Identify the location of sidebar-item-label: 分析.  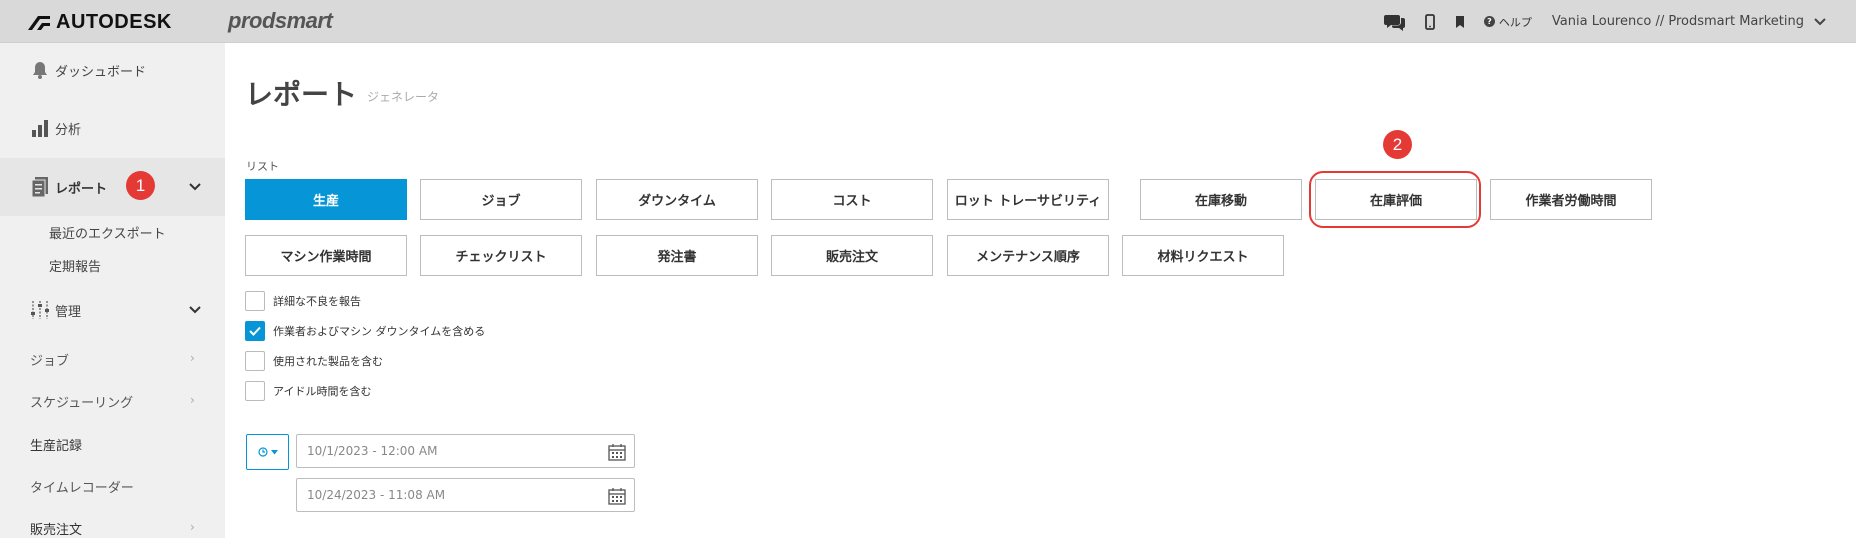
(68, 130).